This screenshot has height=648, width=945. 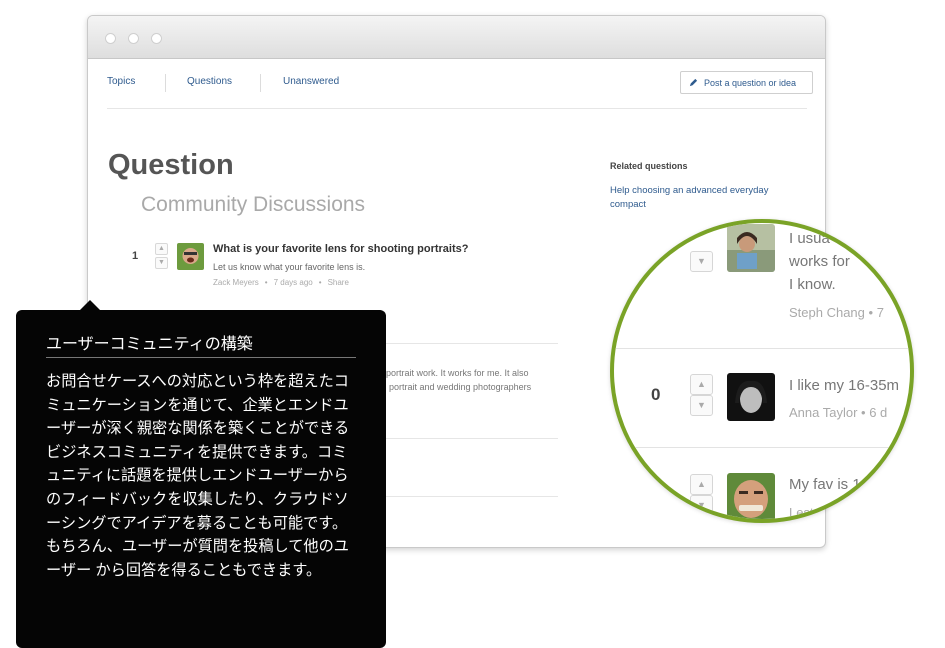 I want to click on page-title: Question, so click(x=171, y=165).